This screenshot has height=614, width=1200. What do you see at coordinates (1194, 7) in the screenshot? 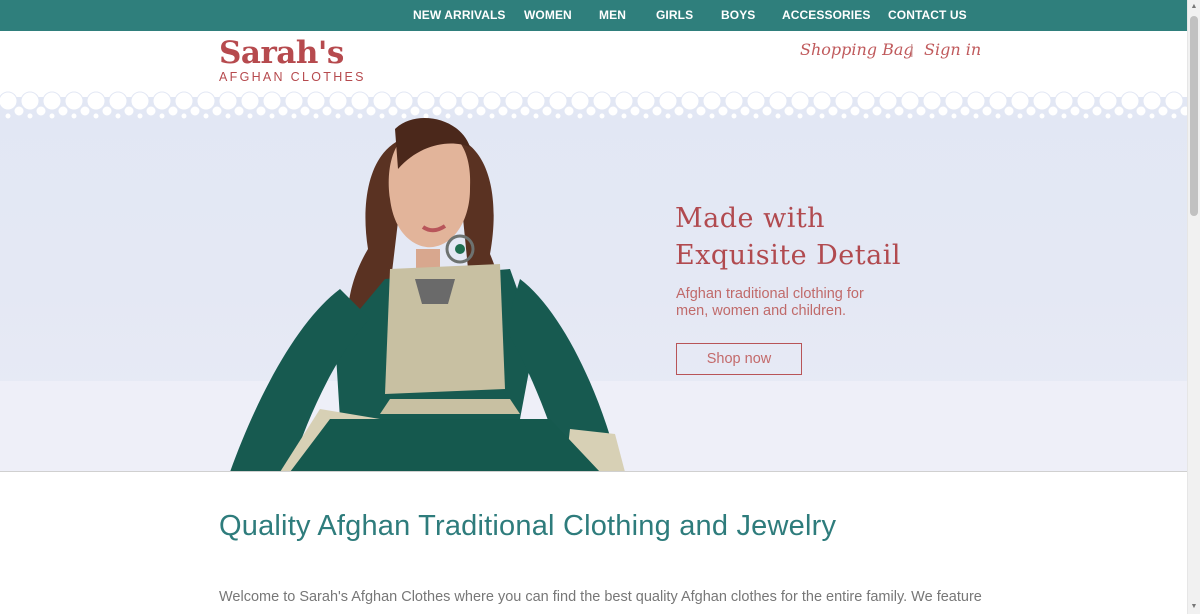
I see `scroll-up-icon: ▲` at bounding box center [1194, 7].